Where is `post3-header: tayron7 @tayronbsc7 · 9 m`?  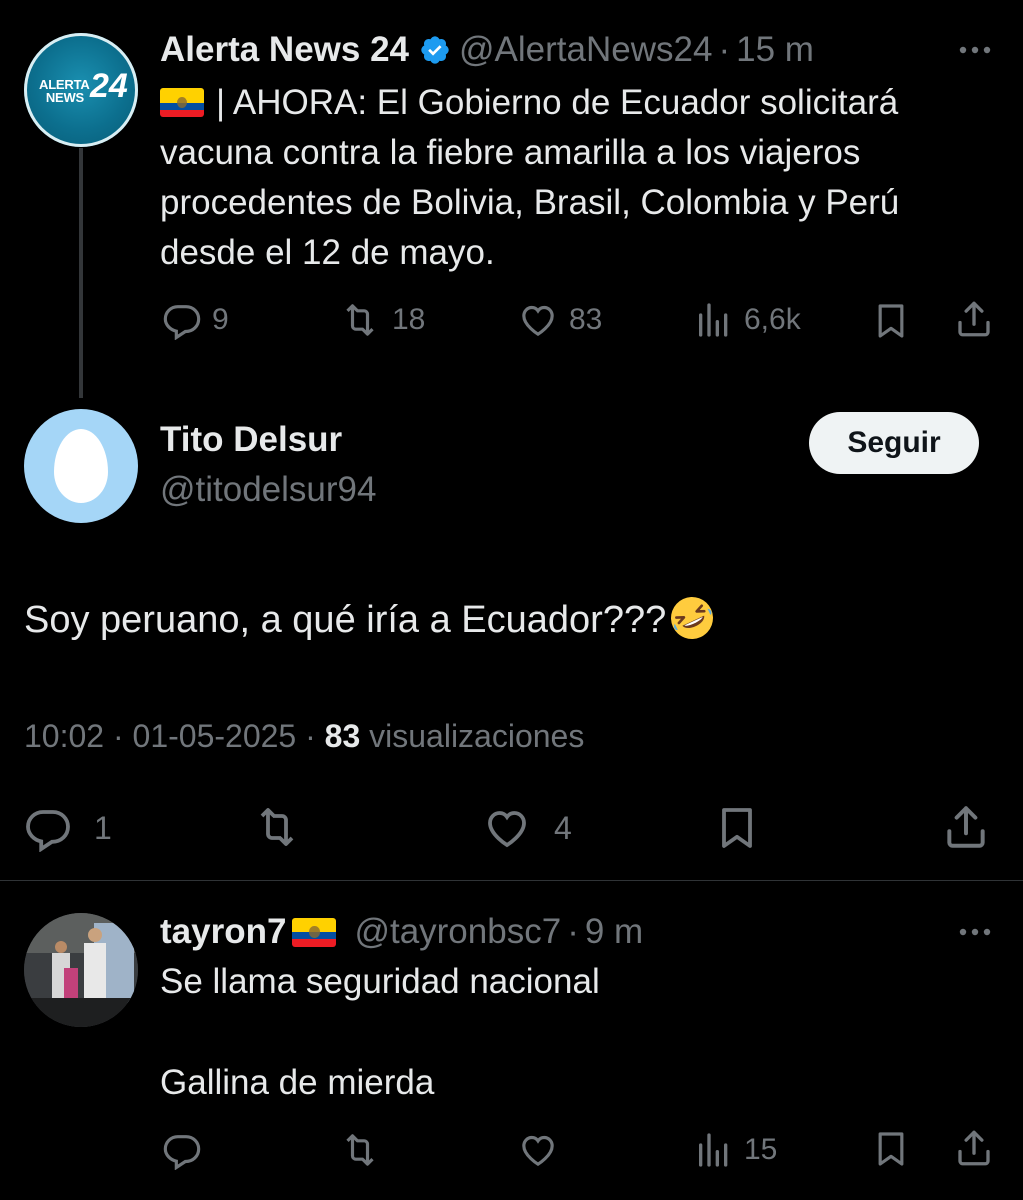 post3-header: tayron7 @tayronbsc7 · 9 m is located at coordinates (401, 932).